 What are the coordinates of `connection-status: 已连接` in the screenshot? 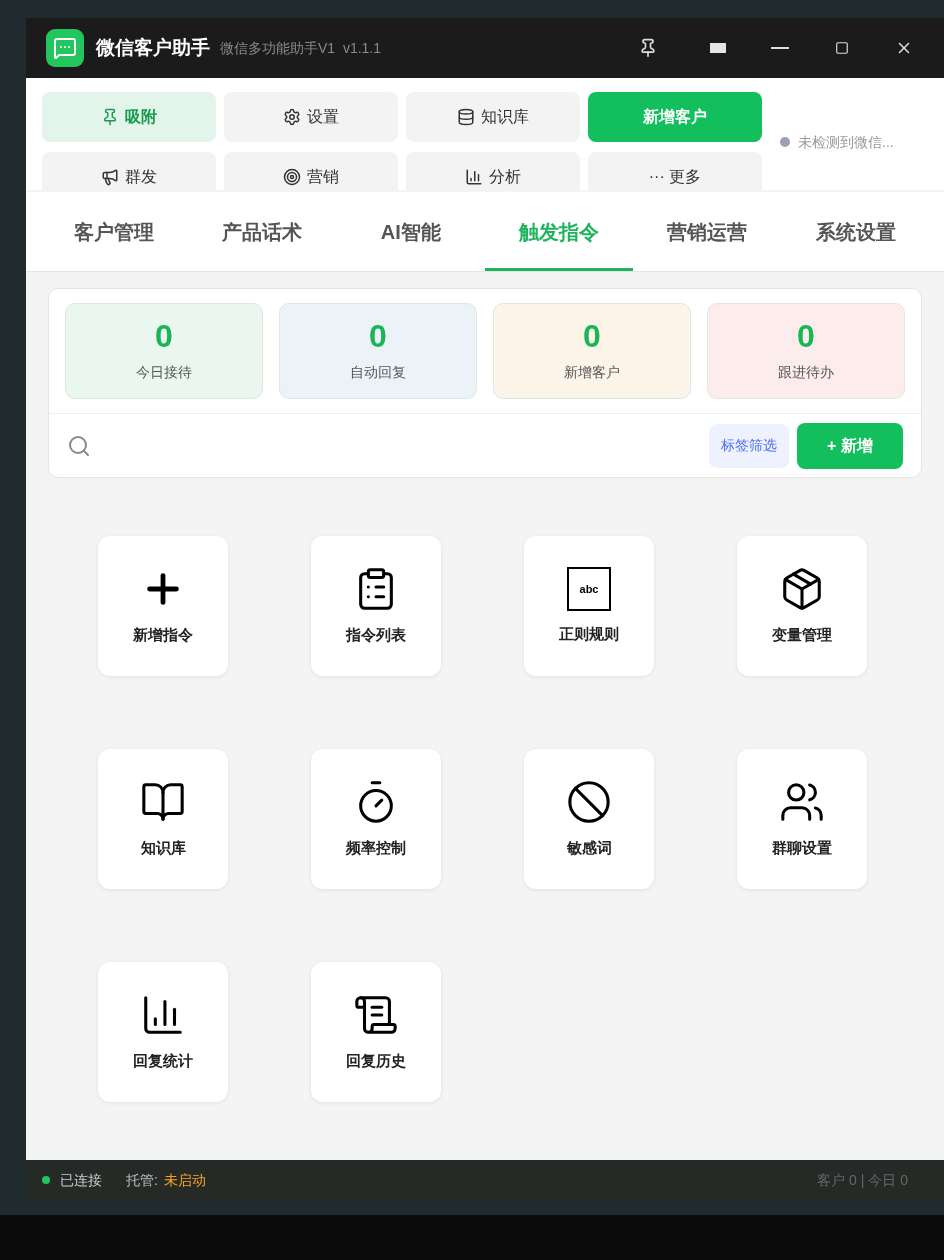 It's located at (81, 1180).